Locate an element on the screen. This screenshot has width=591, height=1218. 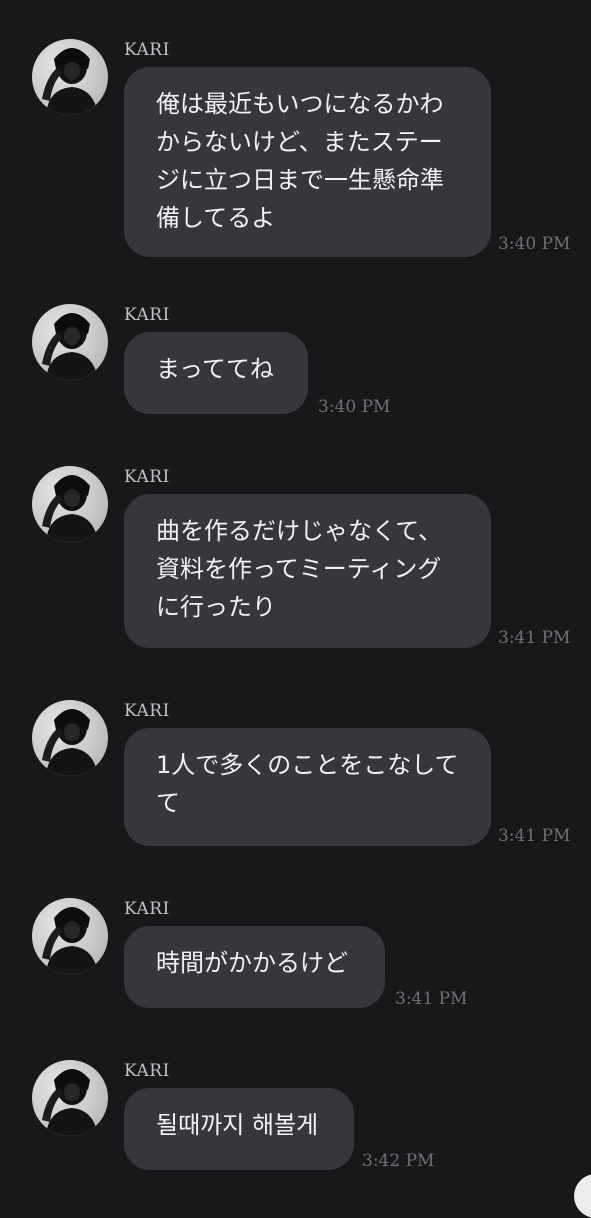
message-bubble: 1人で多くのことをこなしてて is located at coordinates (307, 787).